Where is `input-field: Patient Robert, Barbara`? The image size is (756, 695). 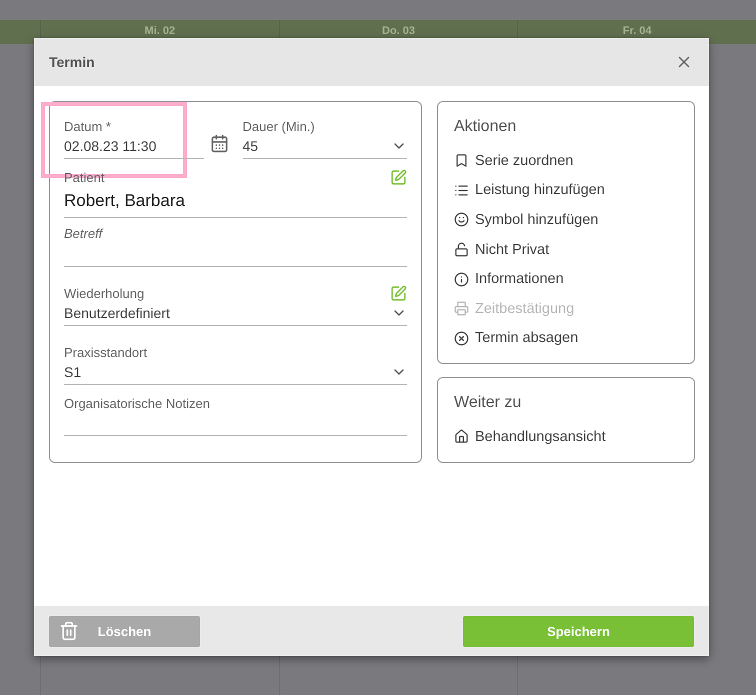 input-field: Patient Robert, Barbara is located at coordinates (235, 192).